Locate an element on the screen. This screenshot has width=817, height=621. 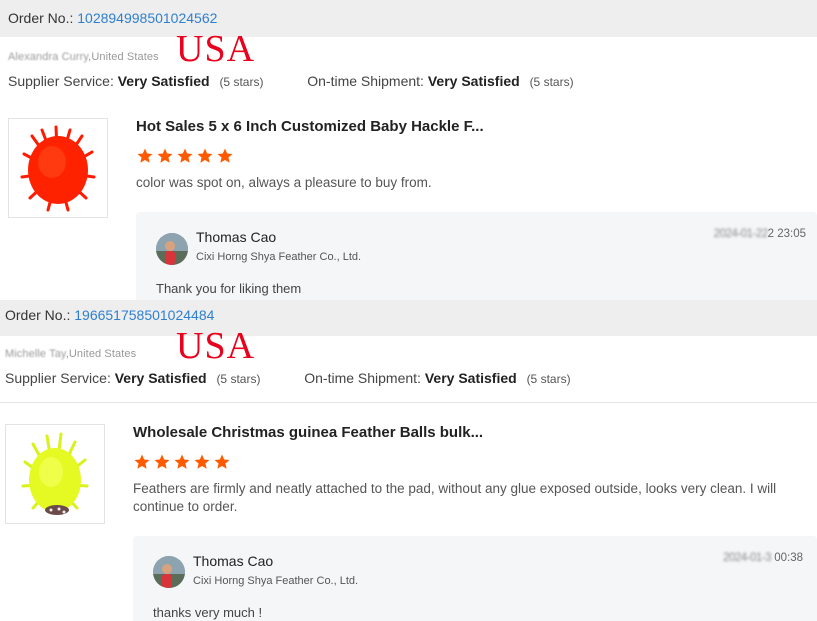
order-number-link: 102894998501024562 is located at coordinates (147, 18).